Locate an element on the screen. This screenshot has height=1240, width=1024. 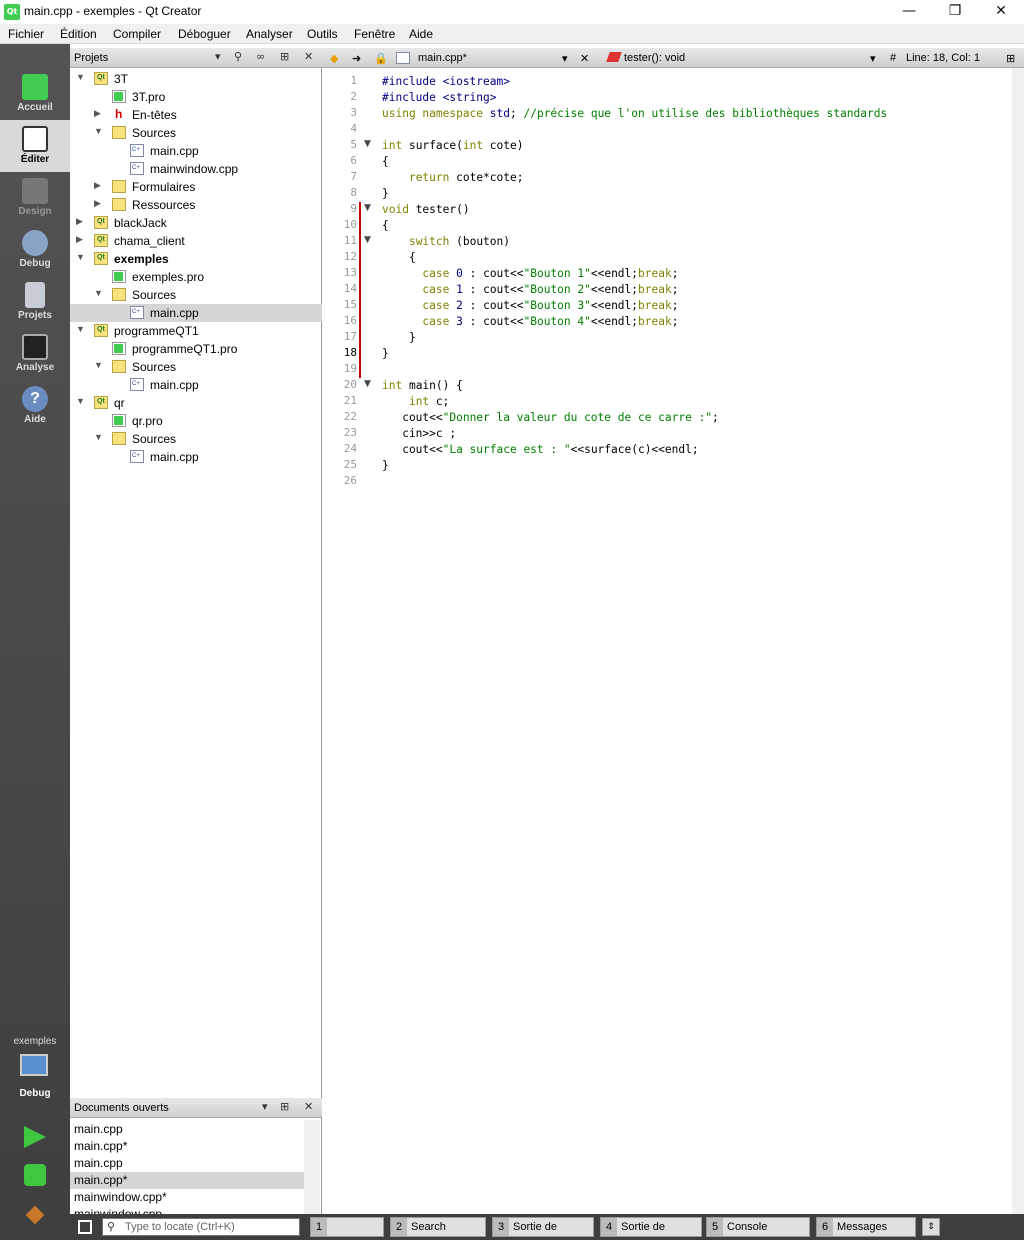
menu-fichier: Fichier is located at coordinates (26, 34).